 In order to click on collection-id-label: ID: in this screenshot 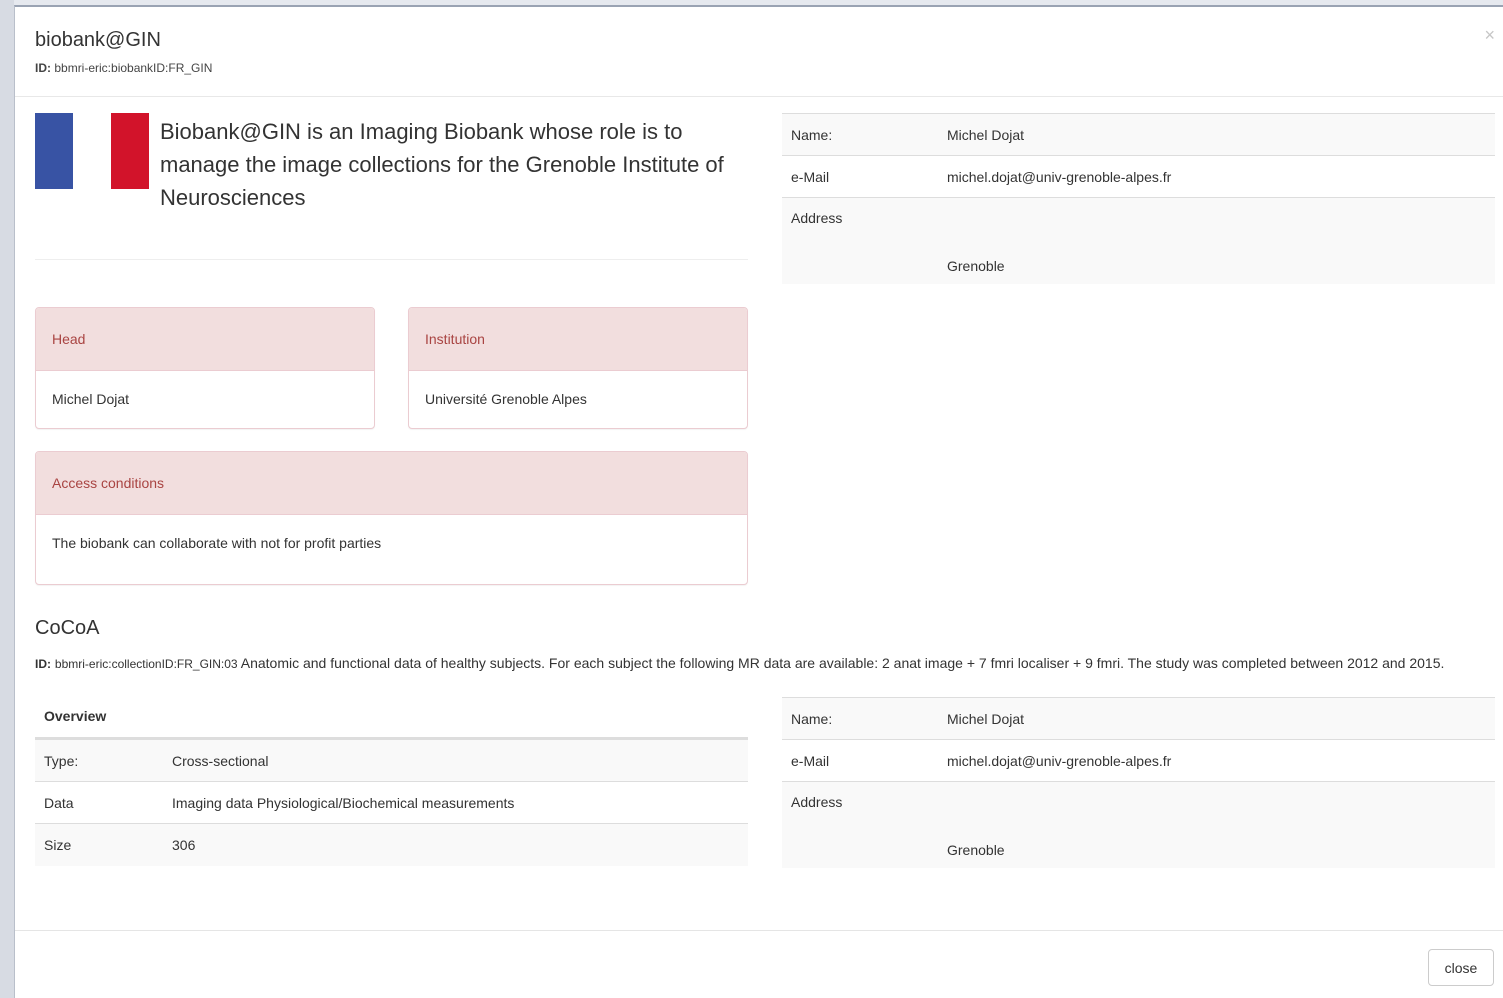, I will do `click(43, 664)`.